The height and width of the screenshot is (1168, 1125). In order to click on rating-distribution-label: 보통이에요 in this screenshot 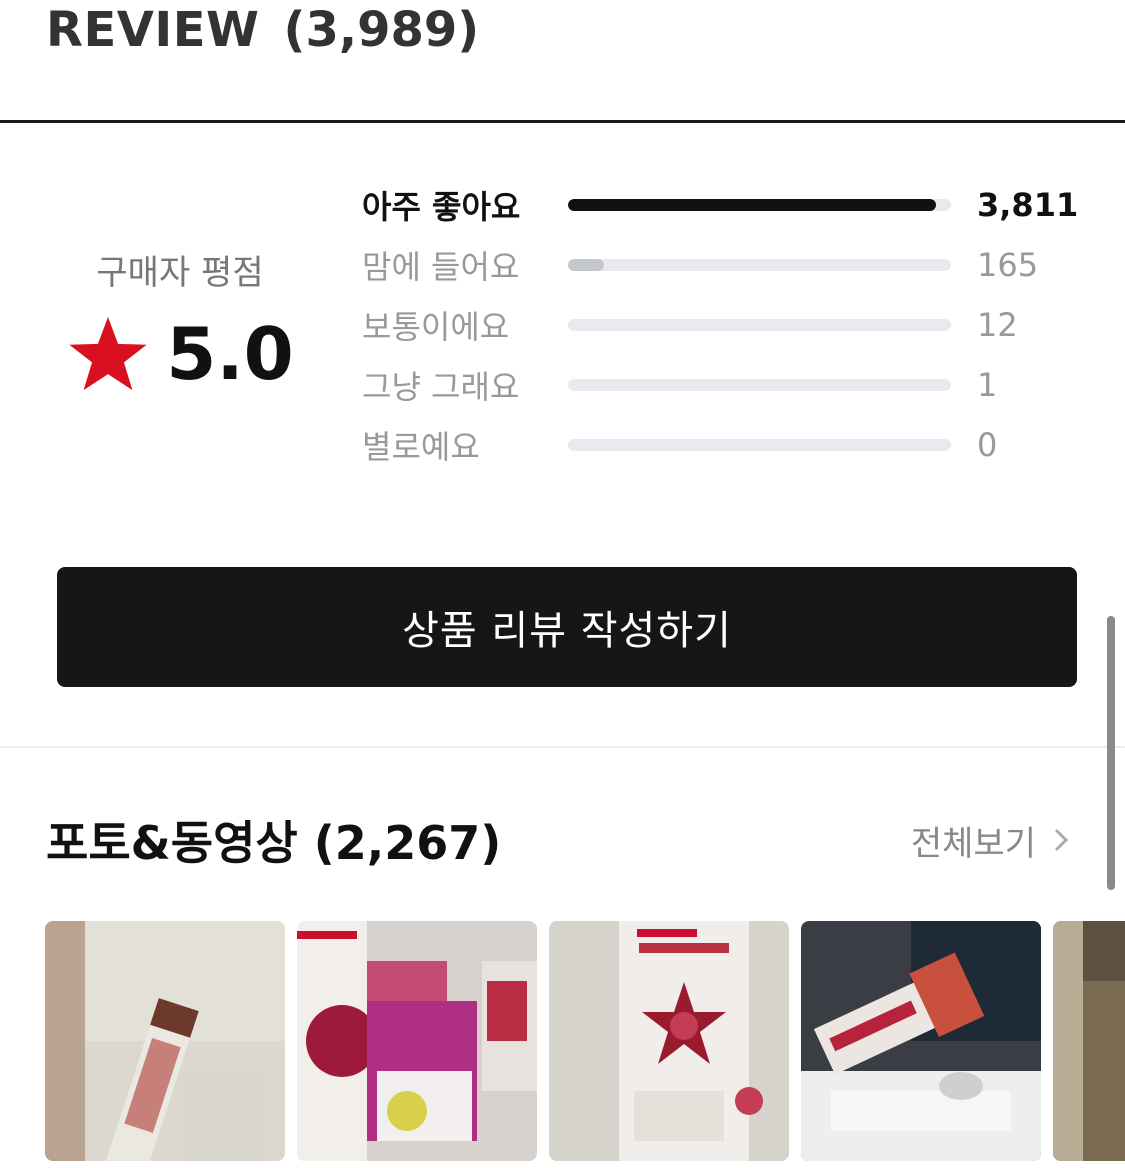, I will do `click(436, 327)`.